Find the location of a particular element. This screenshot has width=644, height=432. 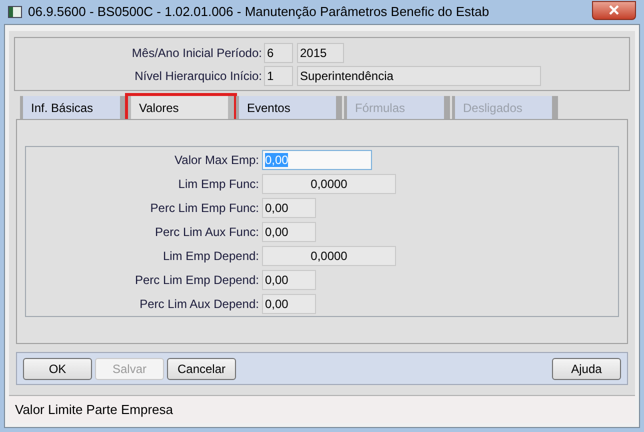

status-text: Valor Limite Parte Empresa is located at coordinates (94, 409).